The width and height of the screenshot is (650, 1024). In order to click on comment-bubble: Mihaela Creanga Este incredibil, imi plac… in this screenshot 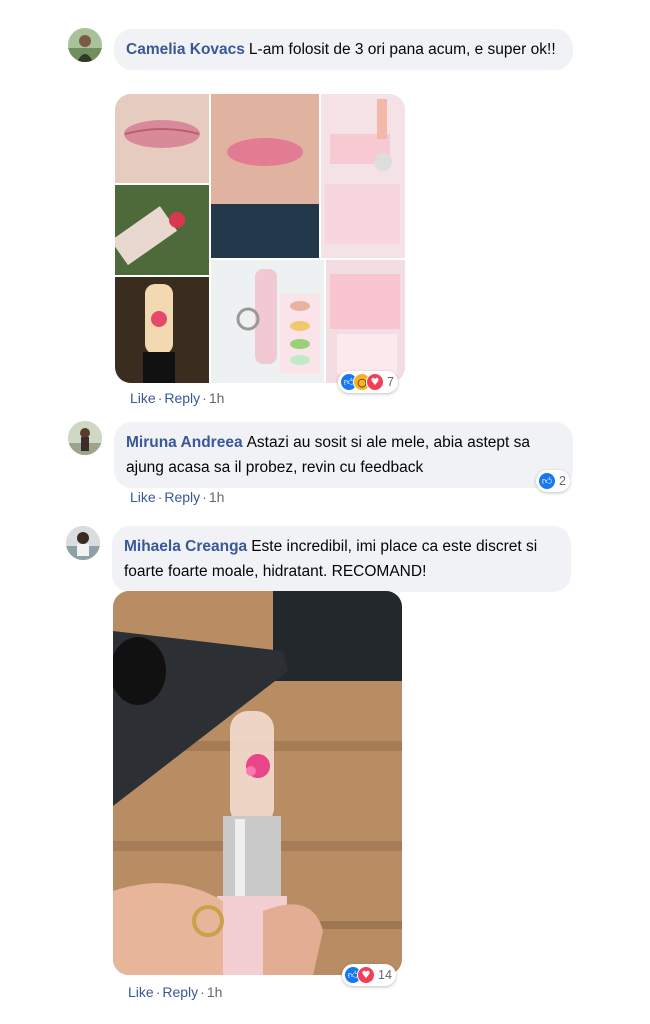, I will do `click(341, 559)`.